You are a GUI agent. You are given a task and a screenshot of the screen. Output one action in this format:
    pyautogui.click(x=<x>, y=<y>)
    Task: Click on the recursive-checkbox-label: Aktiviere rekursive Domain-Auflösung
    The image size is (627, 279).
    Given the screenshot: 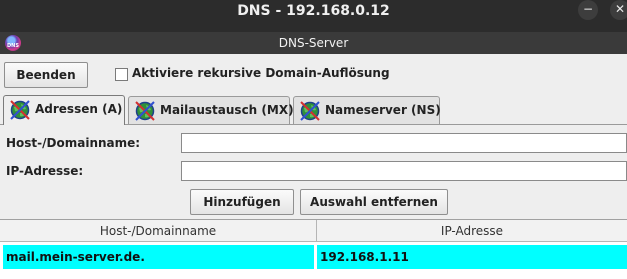 What is the action you would take?
    pyautogui.click(x=261, y=73)
    